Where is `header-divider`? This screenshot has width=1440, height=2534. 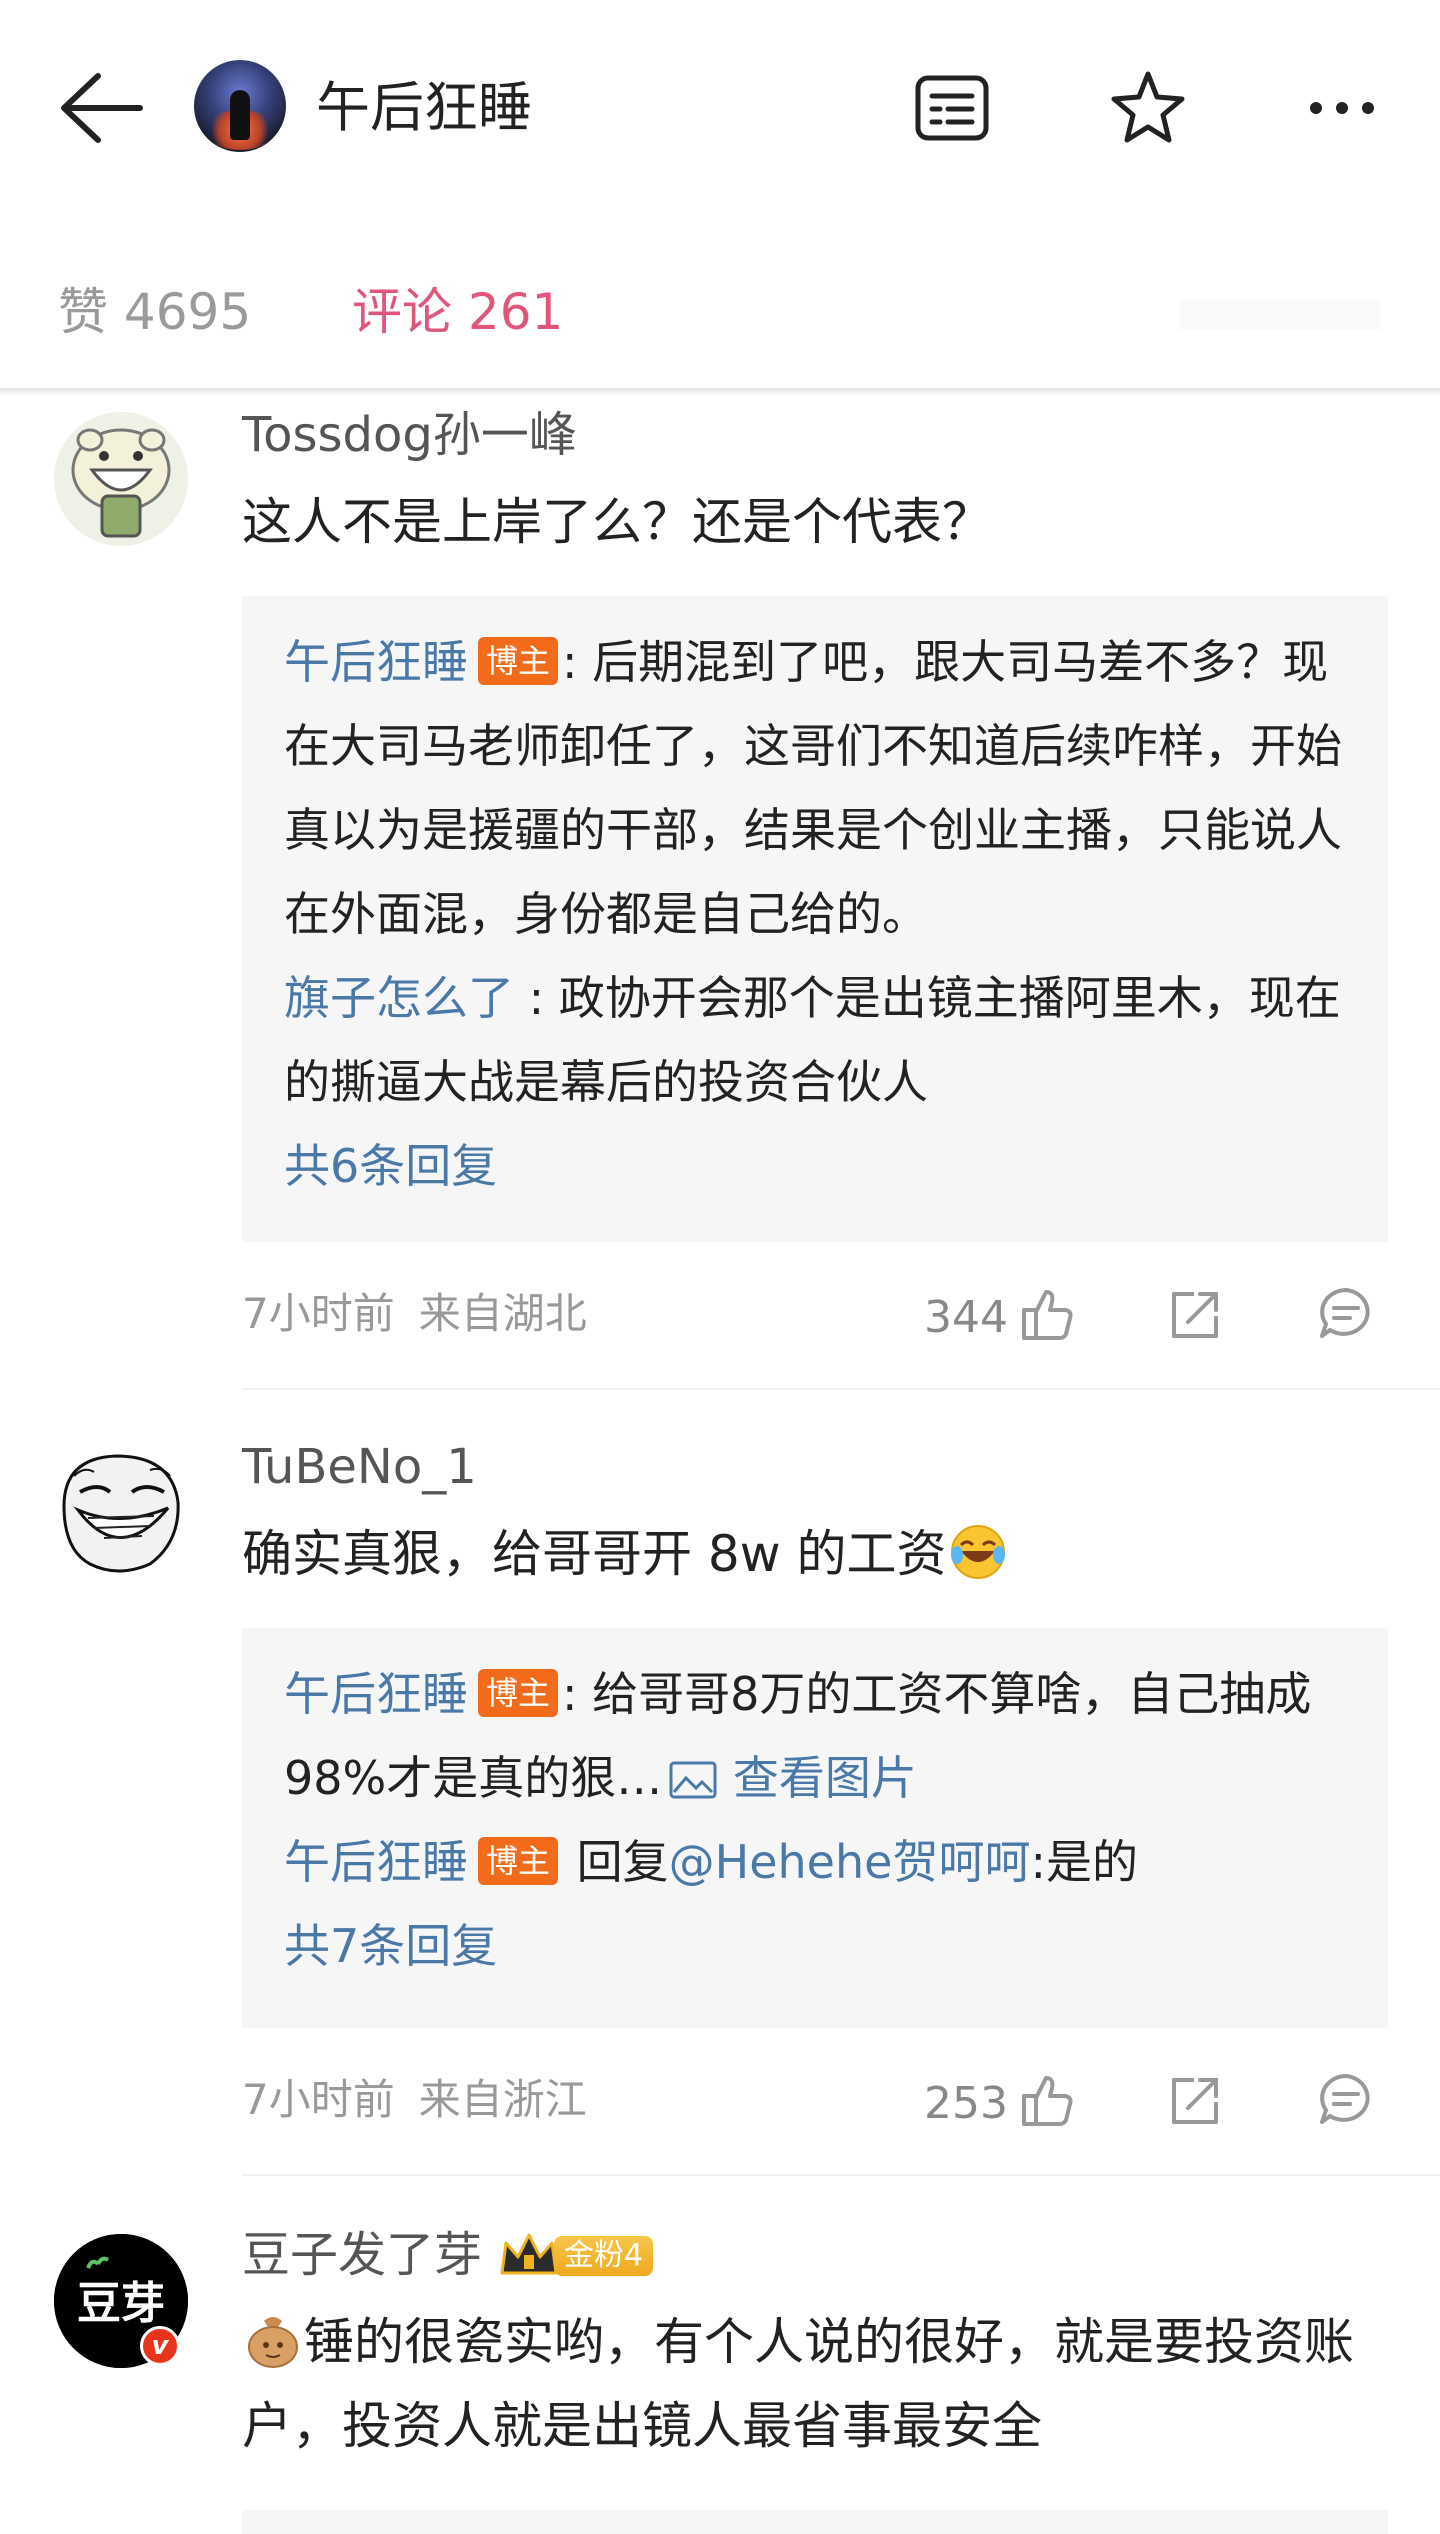
header-divider is located at coordinates (720, 392).